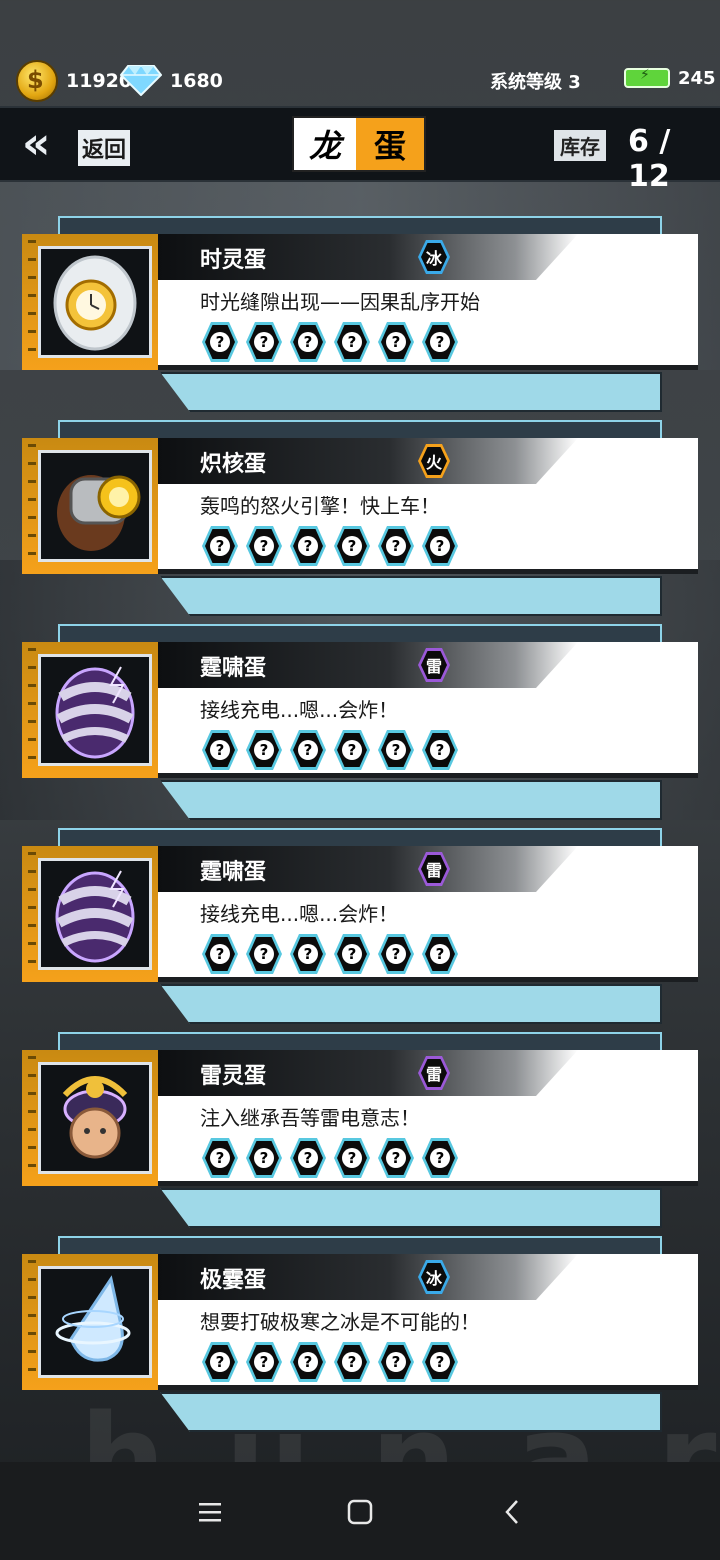 Image resolution: width=720 pixels, height=1560 pixels. Describe the element at coordinates (434, 461) in the screenshot. I see `element-label: 火` at that location.